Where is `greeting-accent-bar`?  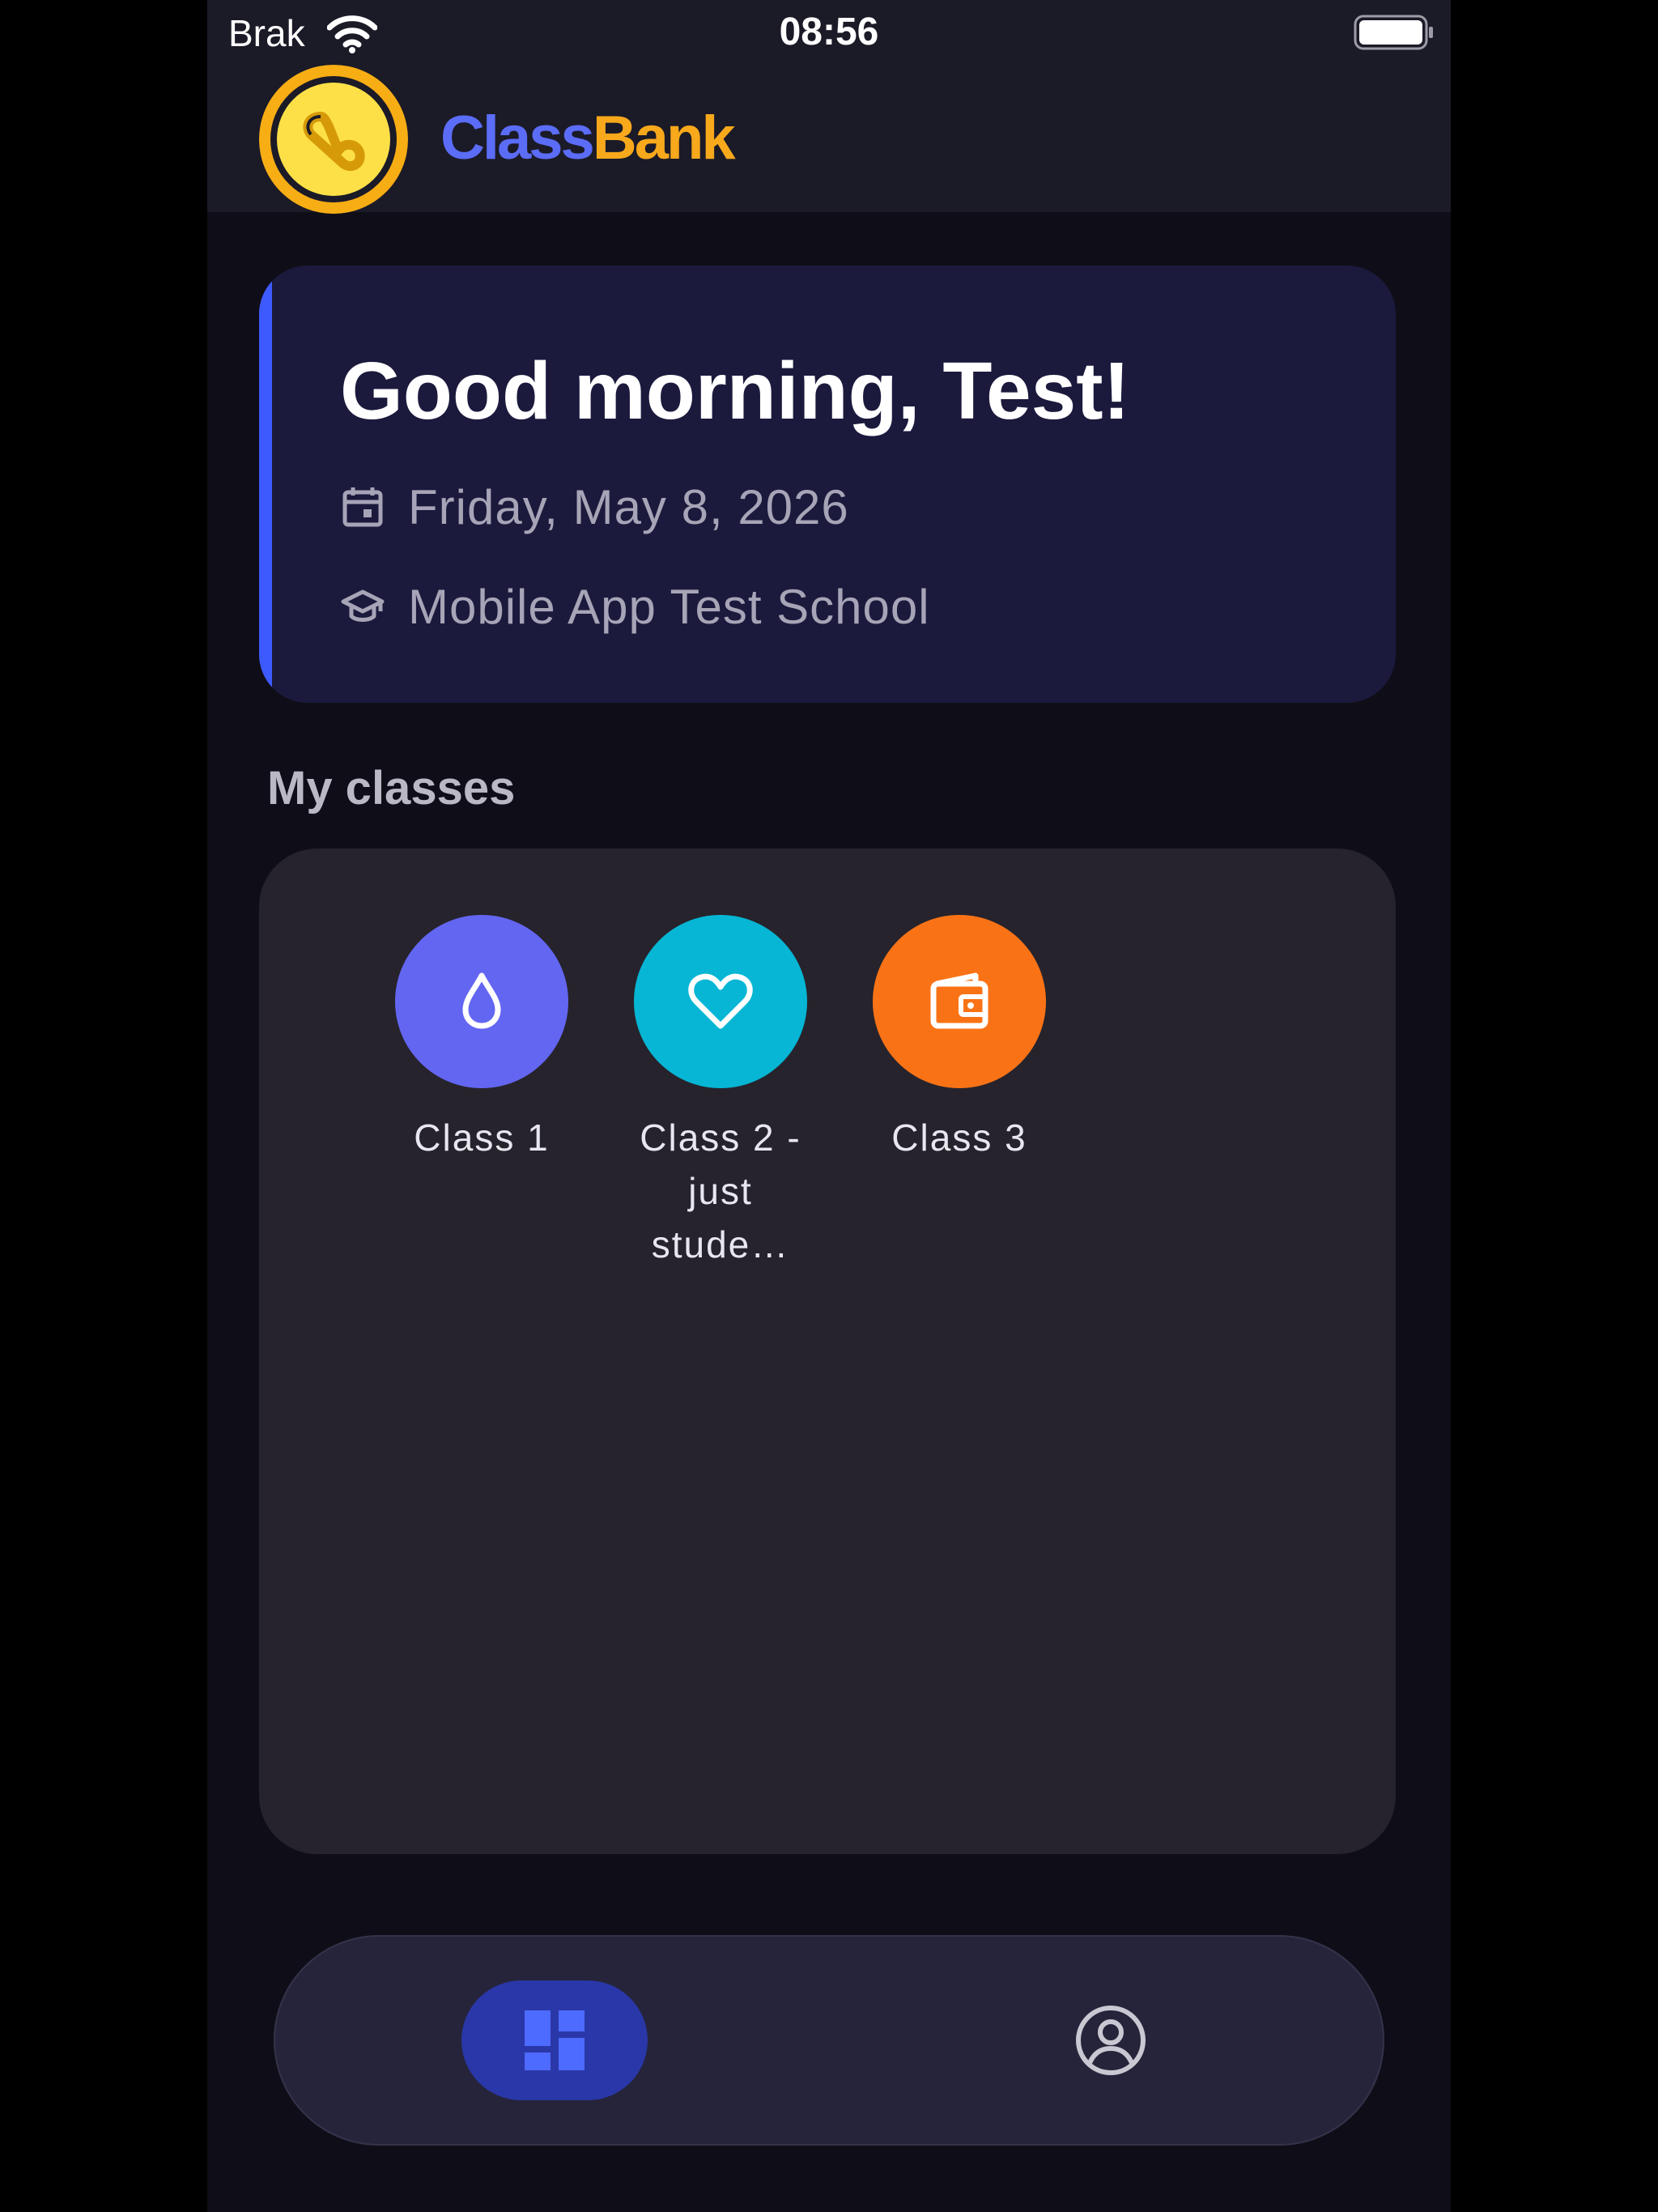
greeting-accent-bar is located at coordinates (265, 485).